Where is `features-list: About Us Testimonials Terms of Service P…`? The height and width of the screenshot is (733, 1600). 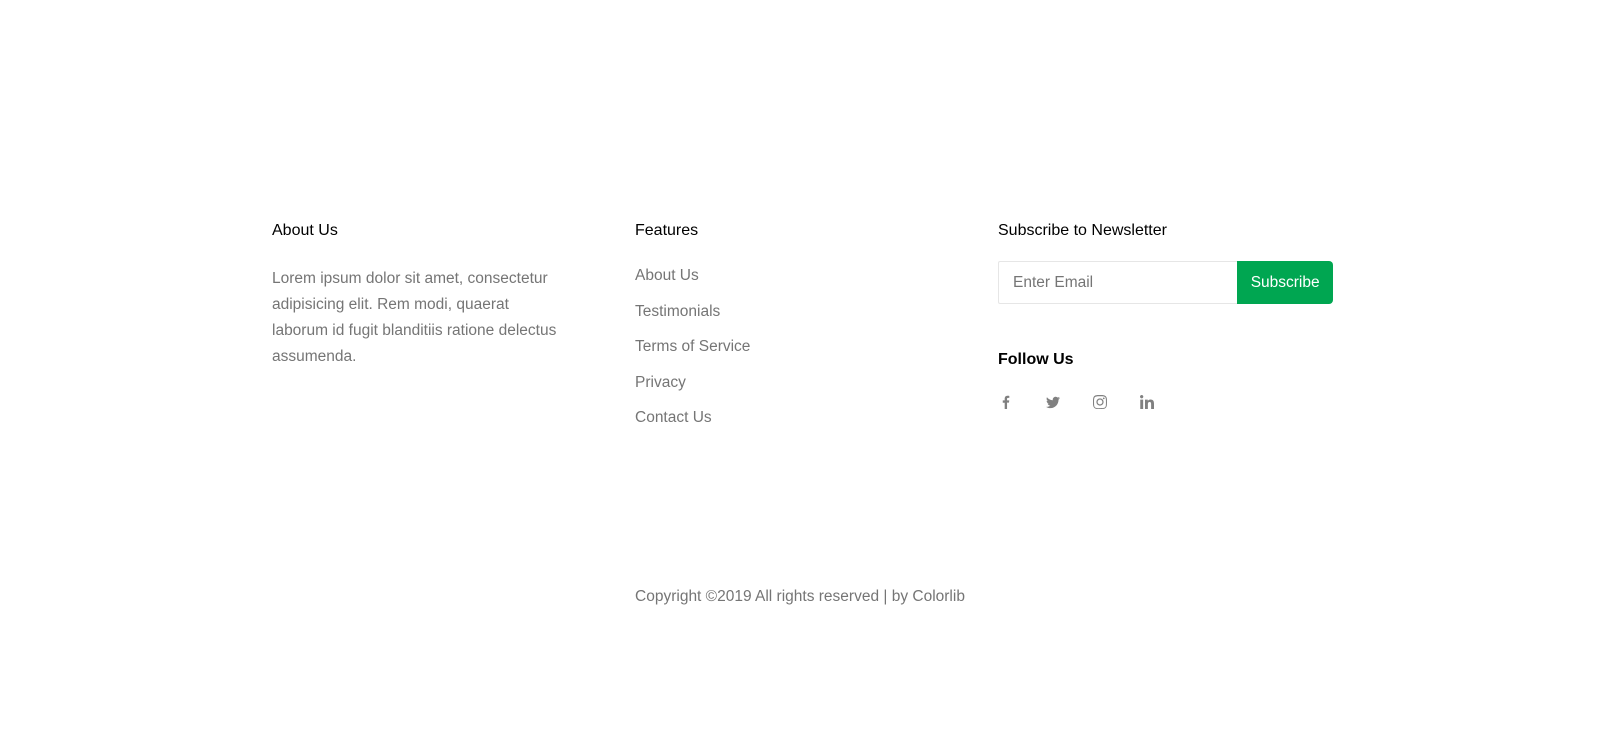 features-list: About Us Testimonials Terms of Service P… is located at coordinates (785, 347).